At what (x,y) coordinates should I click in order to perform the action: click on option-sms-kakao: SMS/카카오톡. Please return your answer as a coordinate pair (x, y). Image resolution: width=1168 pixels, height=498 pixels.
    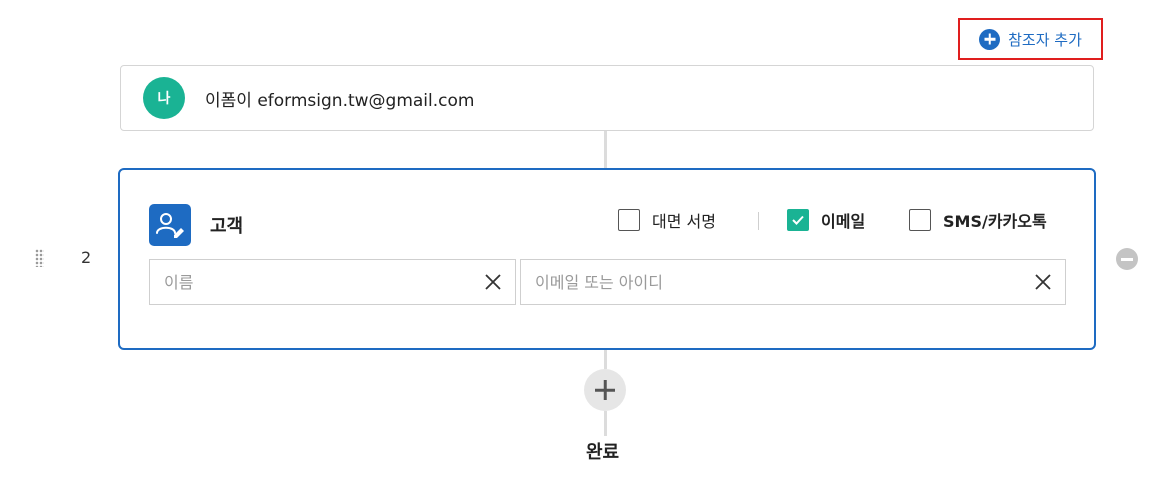
    Looking at the image, I should click on (978, 220).